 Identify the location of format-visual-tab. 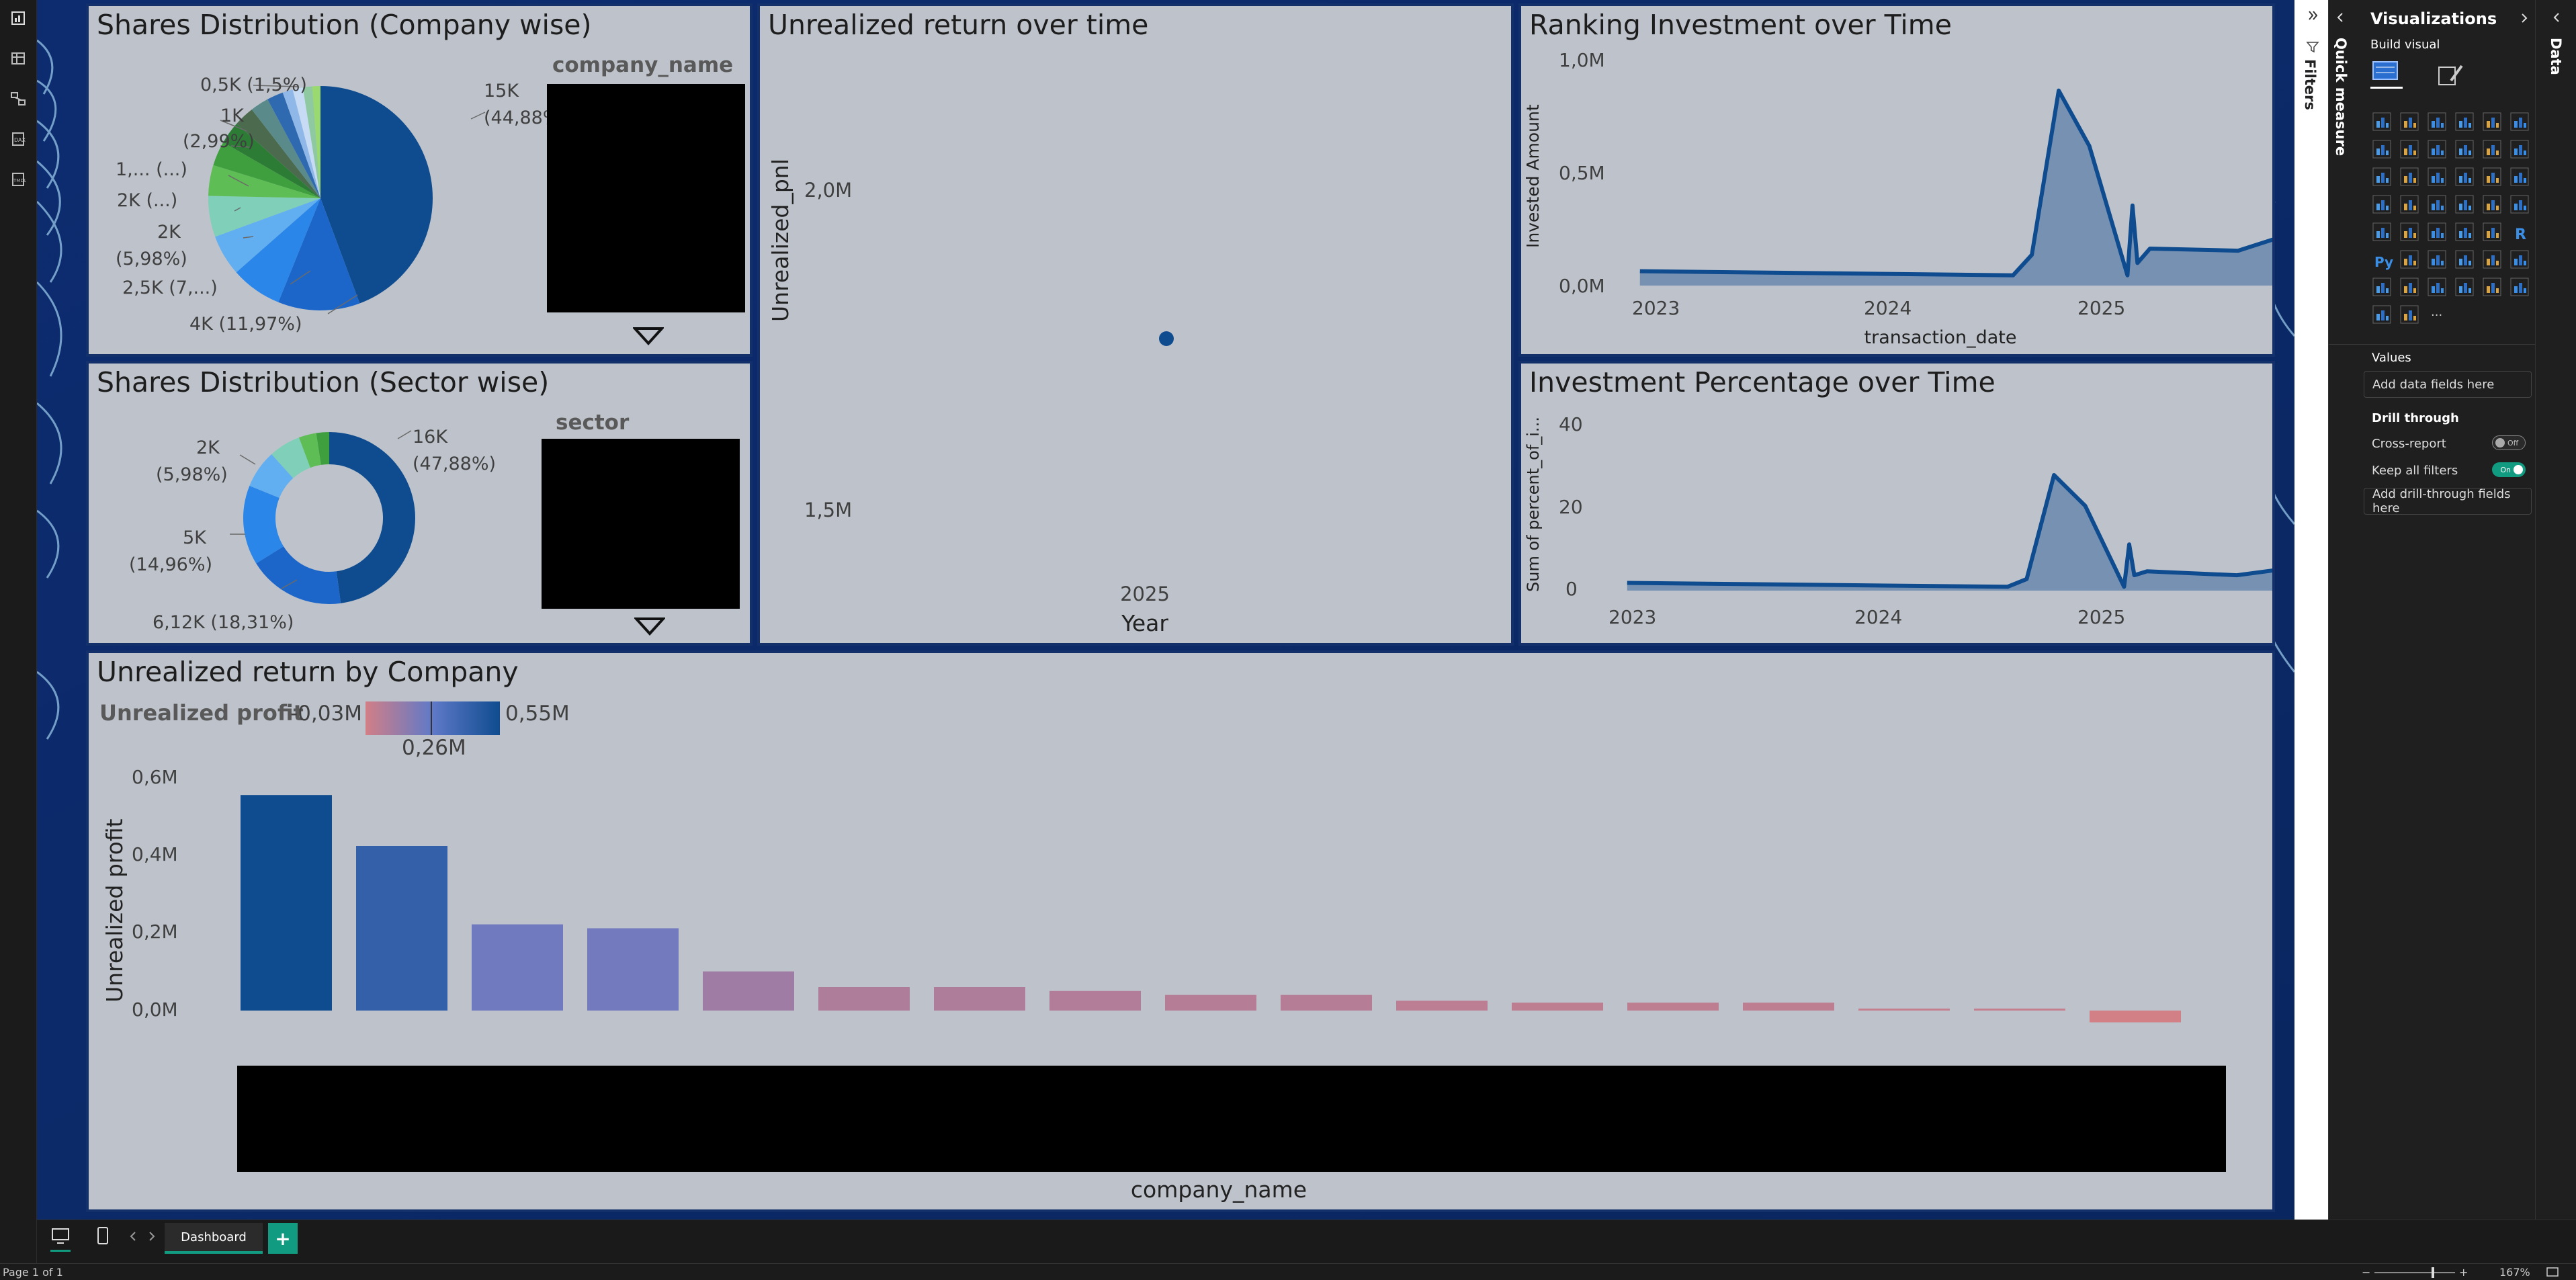
(2451, 75).